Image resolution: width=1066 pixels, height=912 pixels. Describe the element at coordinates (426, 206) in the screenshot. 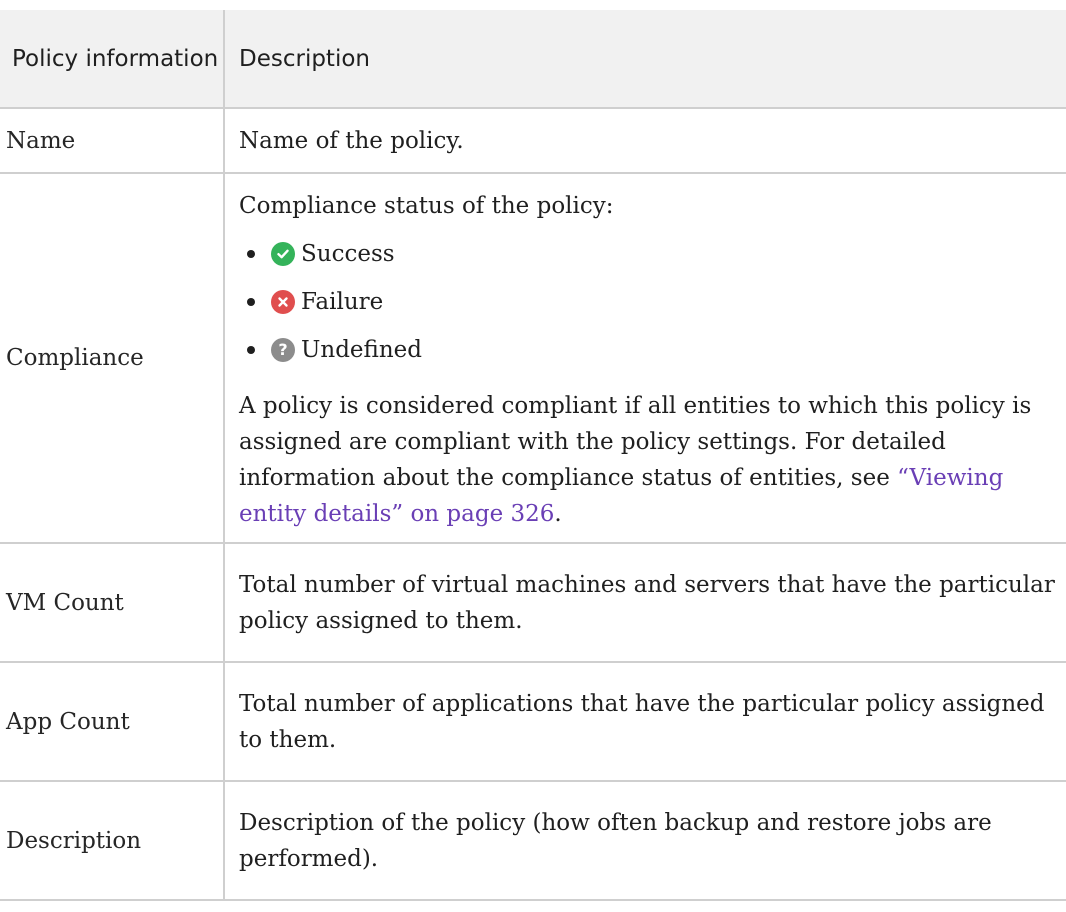

I see `compliance-intro: Compliance status of the policy:` at that location.